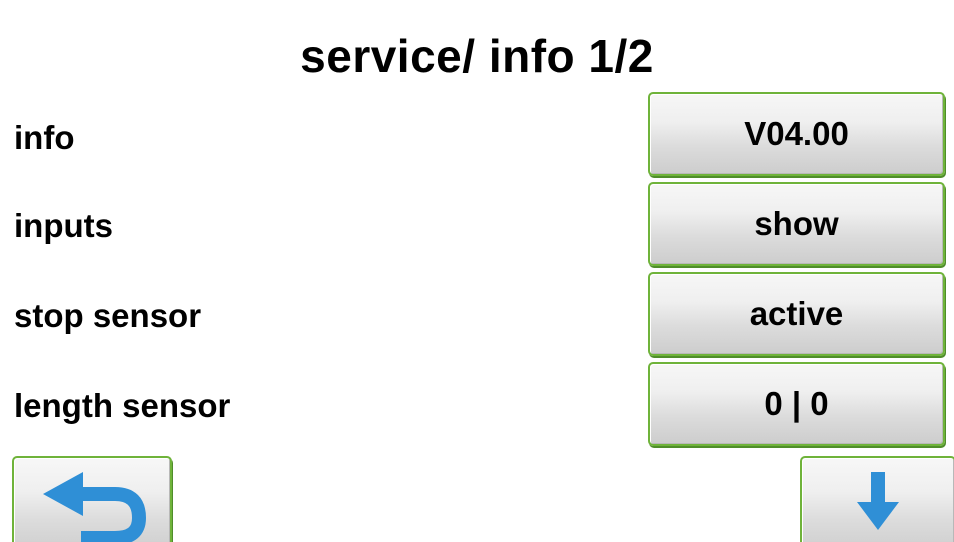 This screenshot has width=954, height=542. Describe the element at coordinates (63, 225) in the screenshot. I see `inputs-label: inputs` at that location.